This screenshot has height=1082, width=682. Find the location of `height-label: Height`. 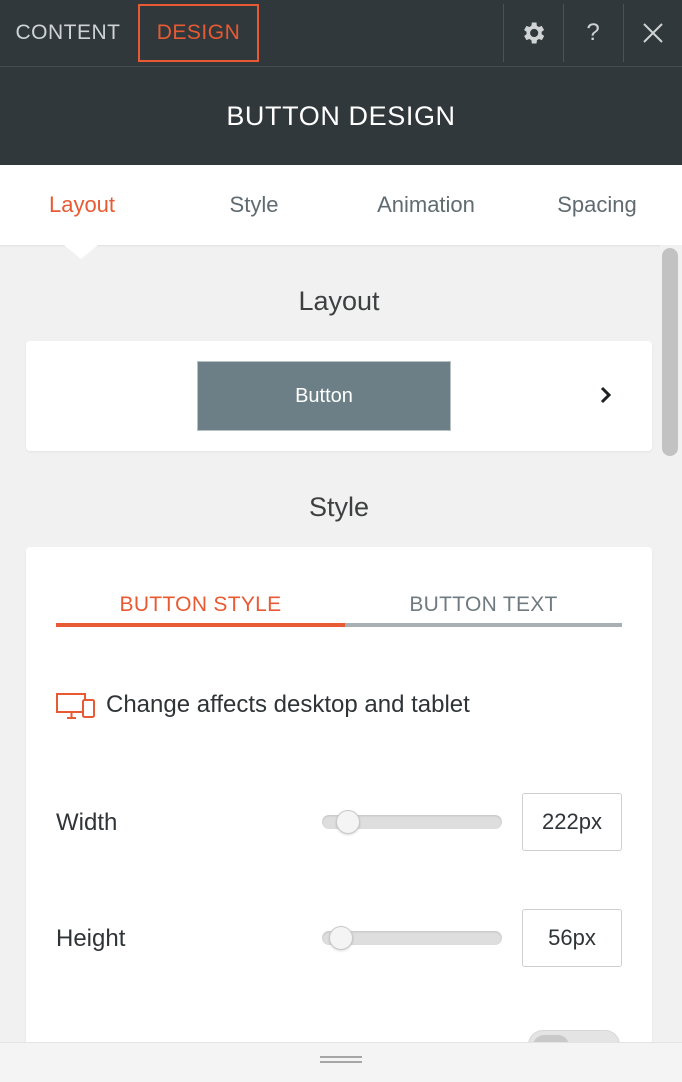

height-label: Height is located at coordinates (91, 938).